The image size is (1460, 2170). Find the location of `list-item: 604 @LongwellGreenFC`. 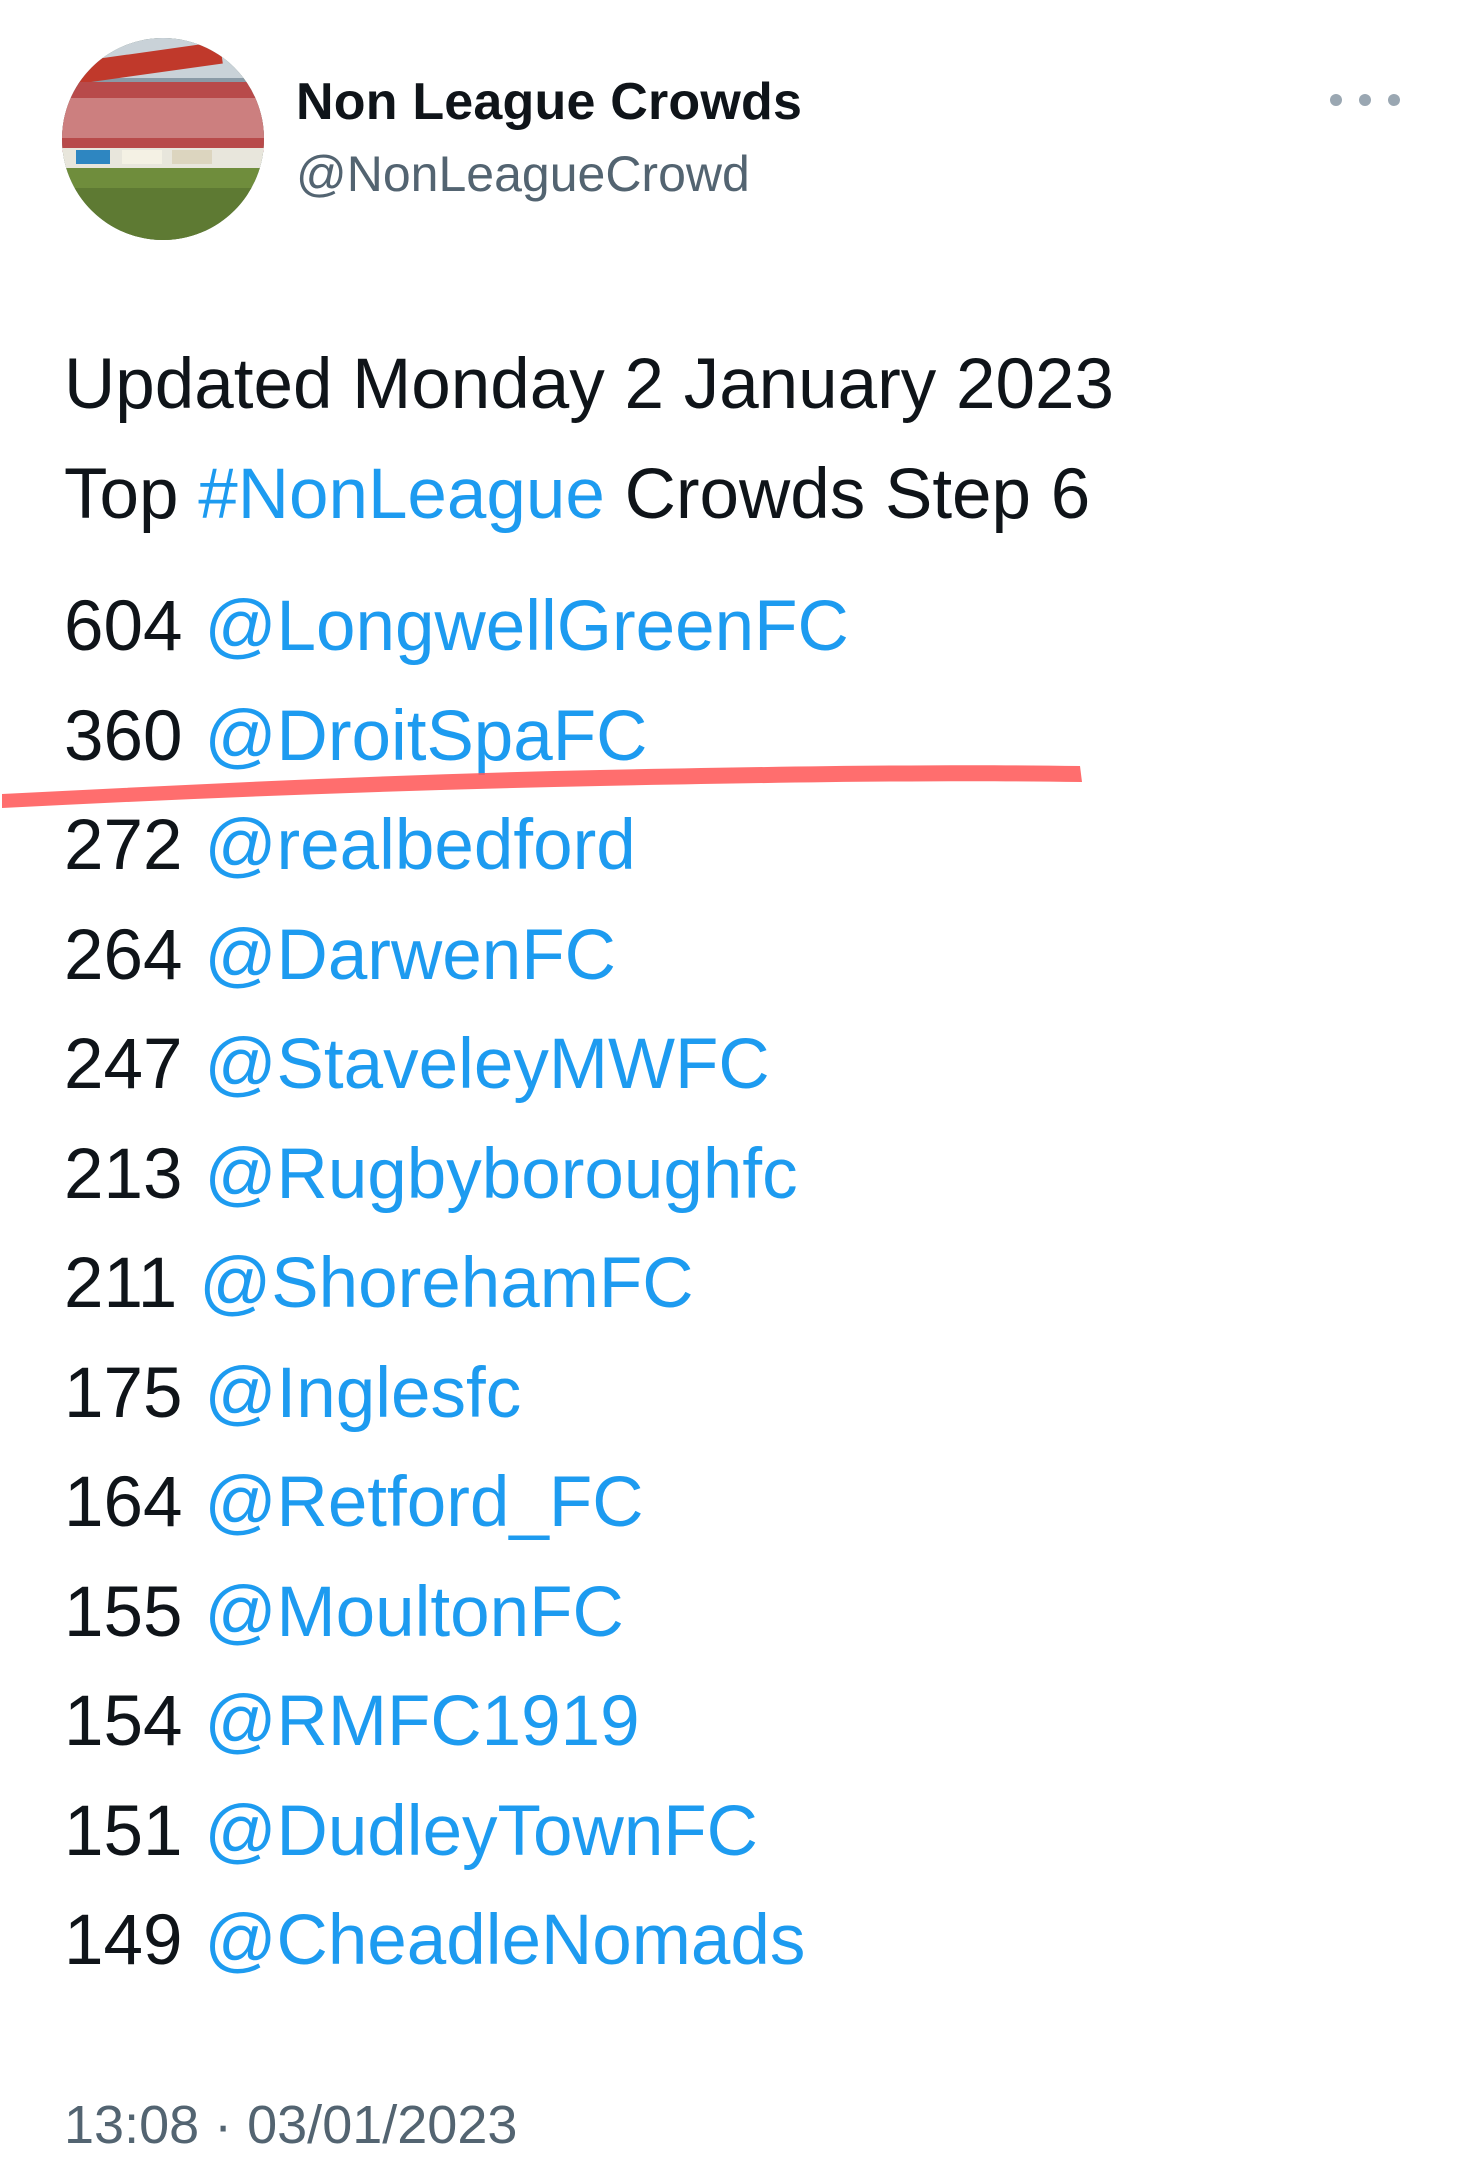

list-item: 604 @LongwellGreenFC is located at coordinates (456, 627).